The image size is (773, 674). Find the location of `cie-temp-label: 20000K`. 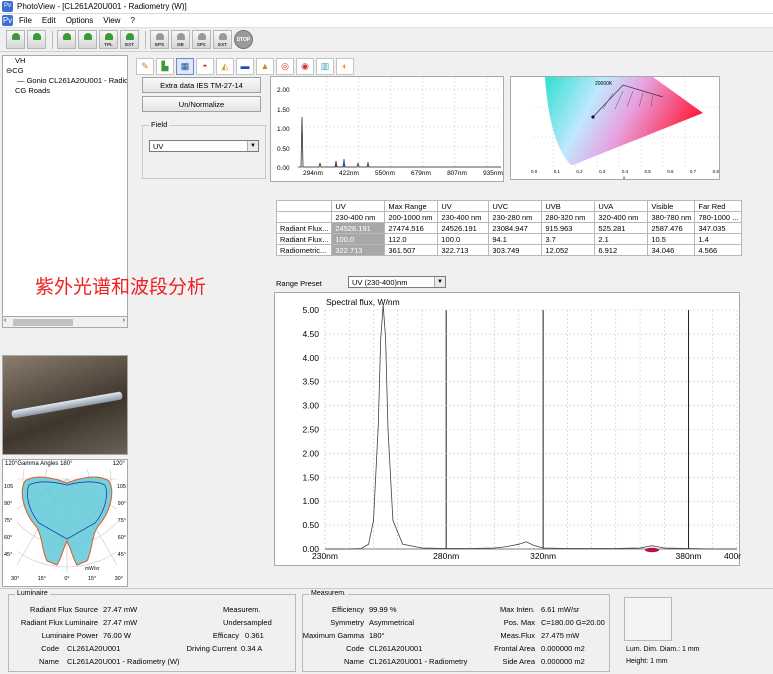

cie-temp-label: 20000K is located at coordinates (604, 84).